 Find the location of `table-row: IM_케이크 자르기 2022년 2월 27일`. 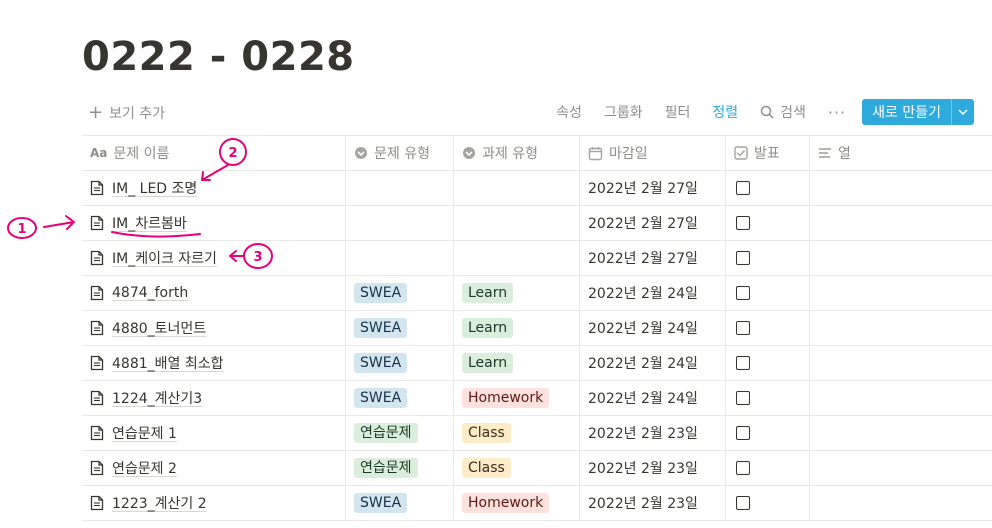

table-row: IM_케이크 자르기 2022년 2월 27일 is located at coordinates (537, 258).